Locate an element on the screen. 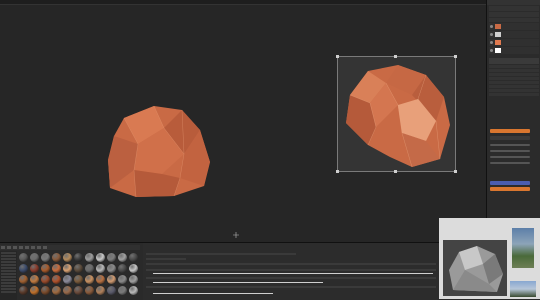 Image resolution: width=540 pixels, height=300 pixels. panel-search-row is located at coordinates (514, 8).